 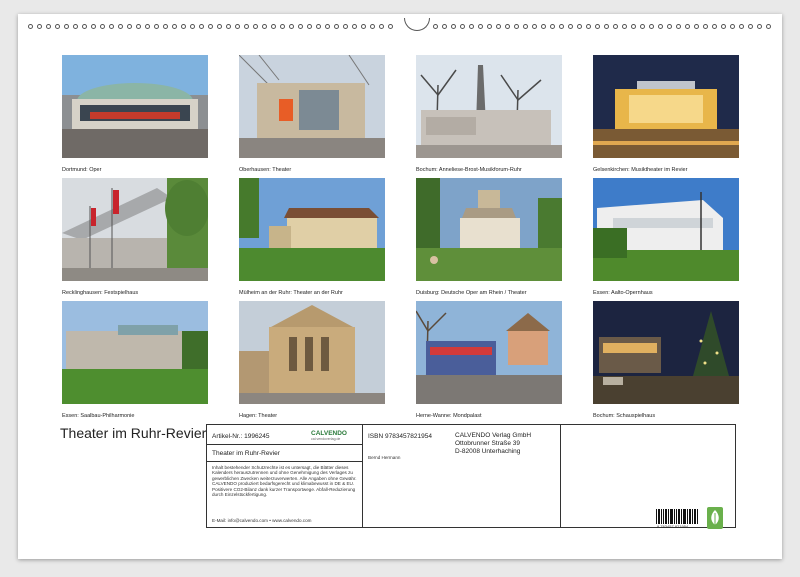 I want to click on publisher-line: Ottobrunner Straße 39, so click(x=488, y=443).